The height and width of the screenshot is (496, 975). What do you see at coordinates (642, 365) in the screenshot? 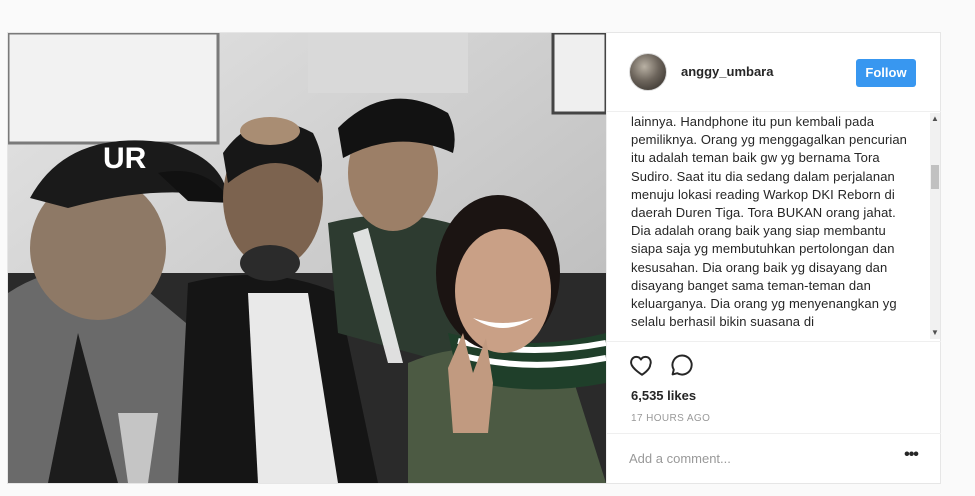
I see `heart-outline-icon` at bounding box center [642, 365].